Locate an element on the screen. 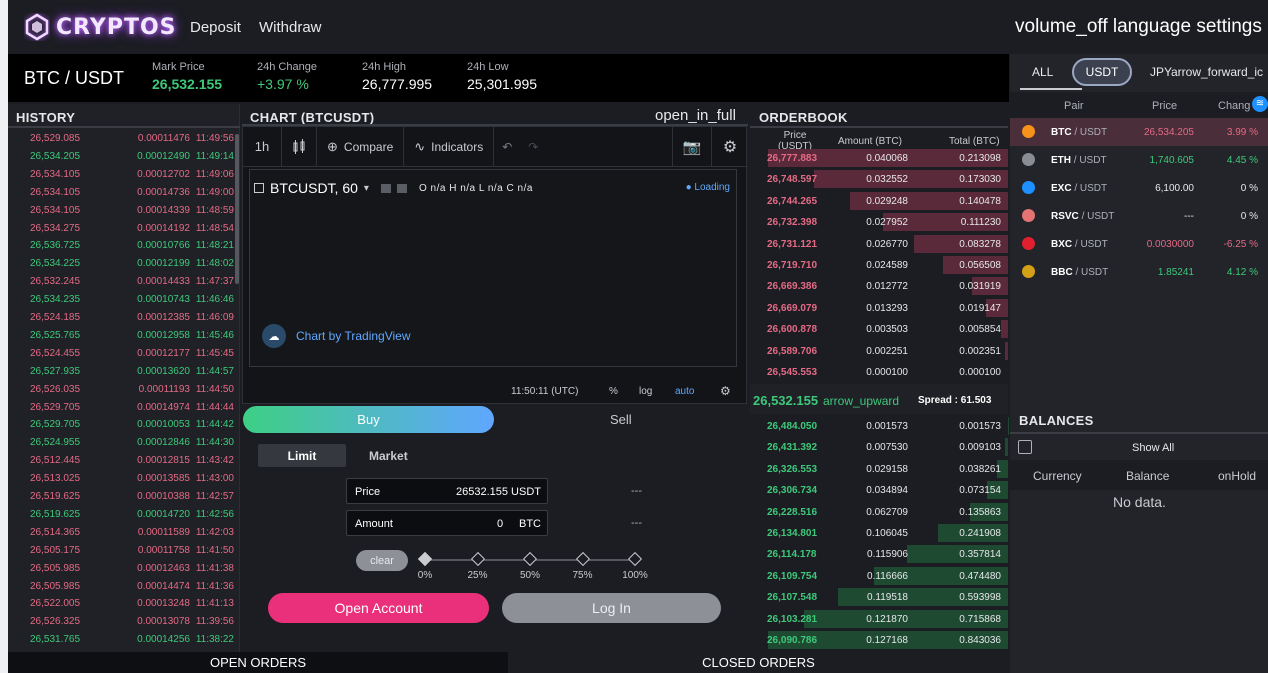  market-quote: / USDT is located at coordinates (1090, 244).